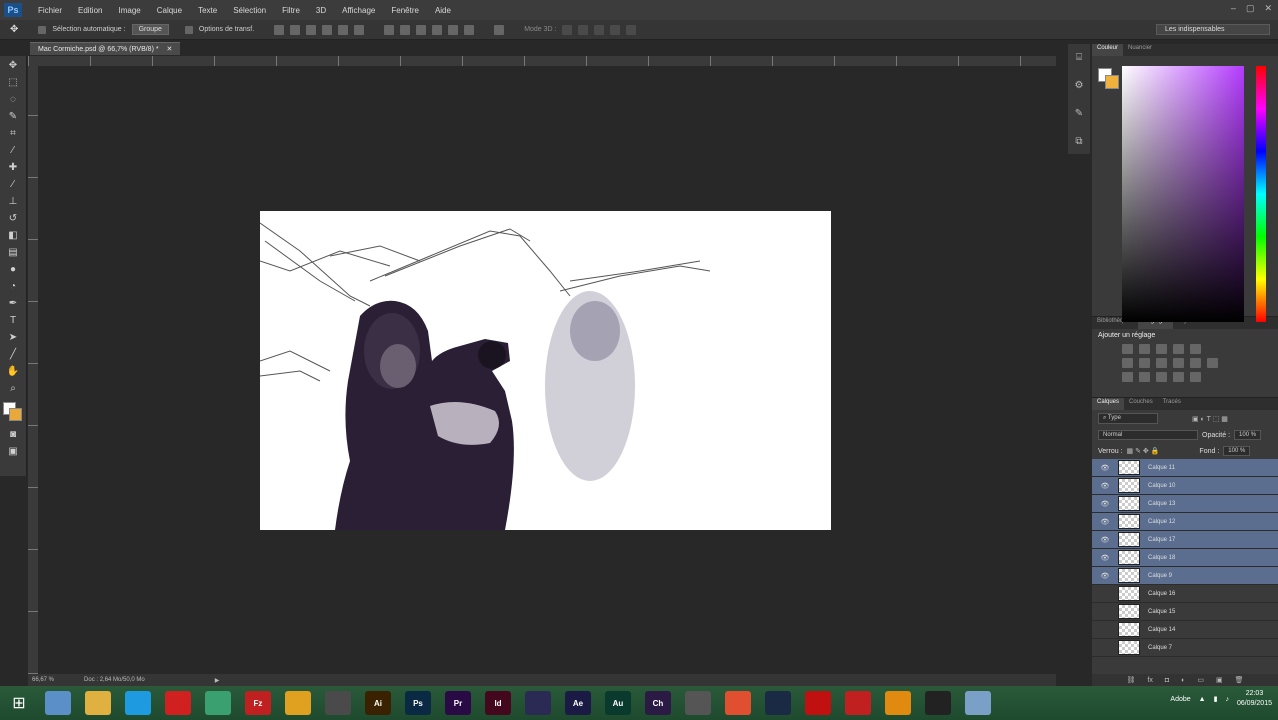 The image size is (1278, 720). Describe the element at coordinates (1108, 50) in the screenshot. I see `tab-couleur: Couleur` at that location.